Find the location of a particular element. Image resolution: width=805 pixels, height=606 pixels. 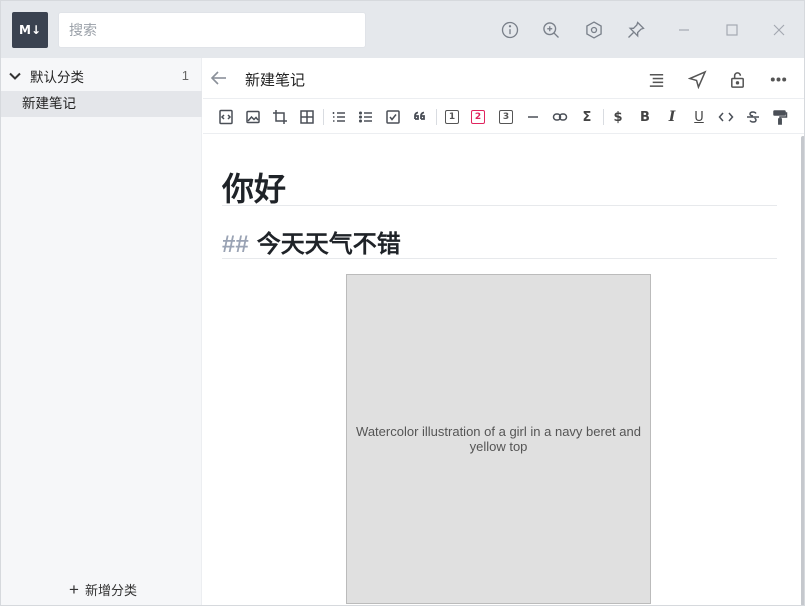

checkbox-icon is located at coordinates (393, 117).